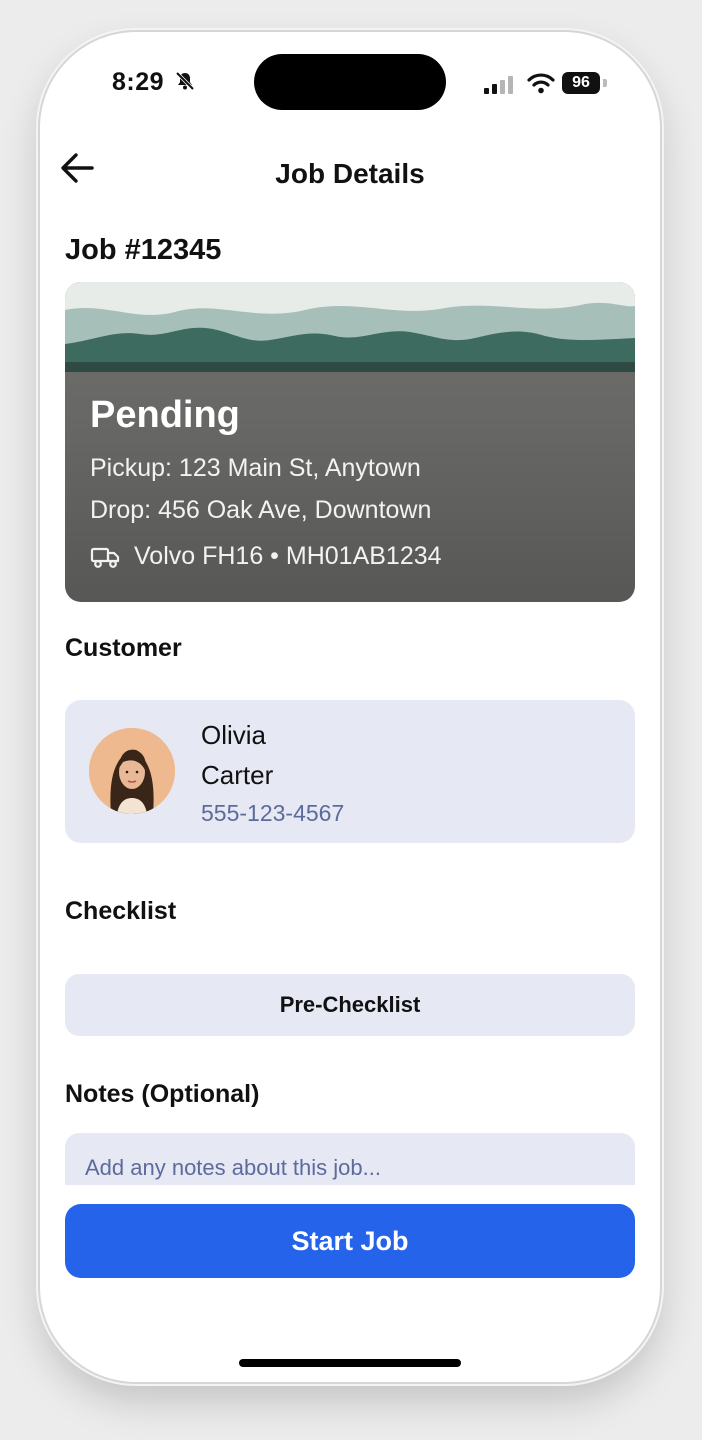 The height and width of the screenshot is (1440, 702). Describe the element at coordinates (350, 1005) in the screenshot. I see `pre-checklist-button: Pre-Checklist` at that location.